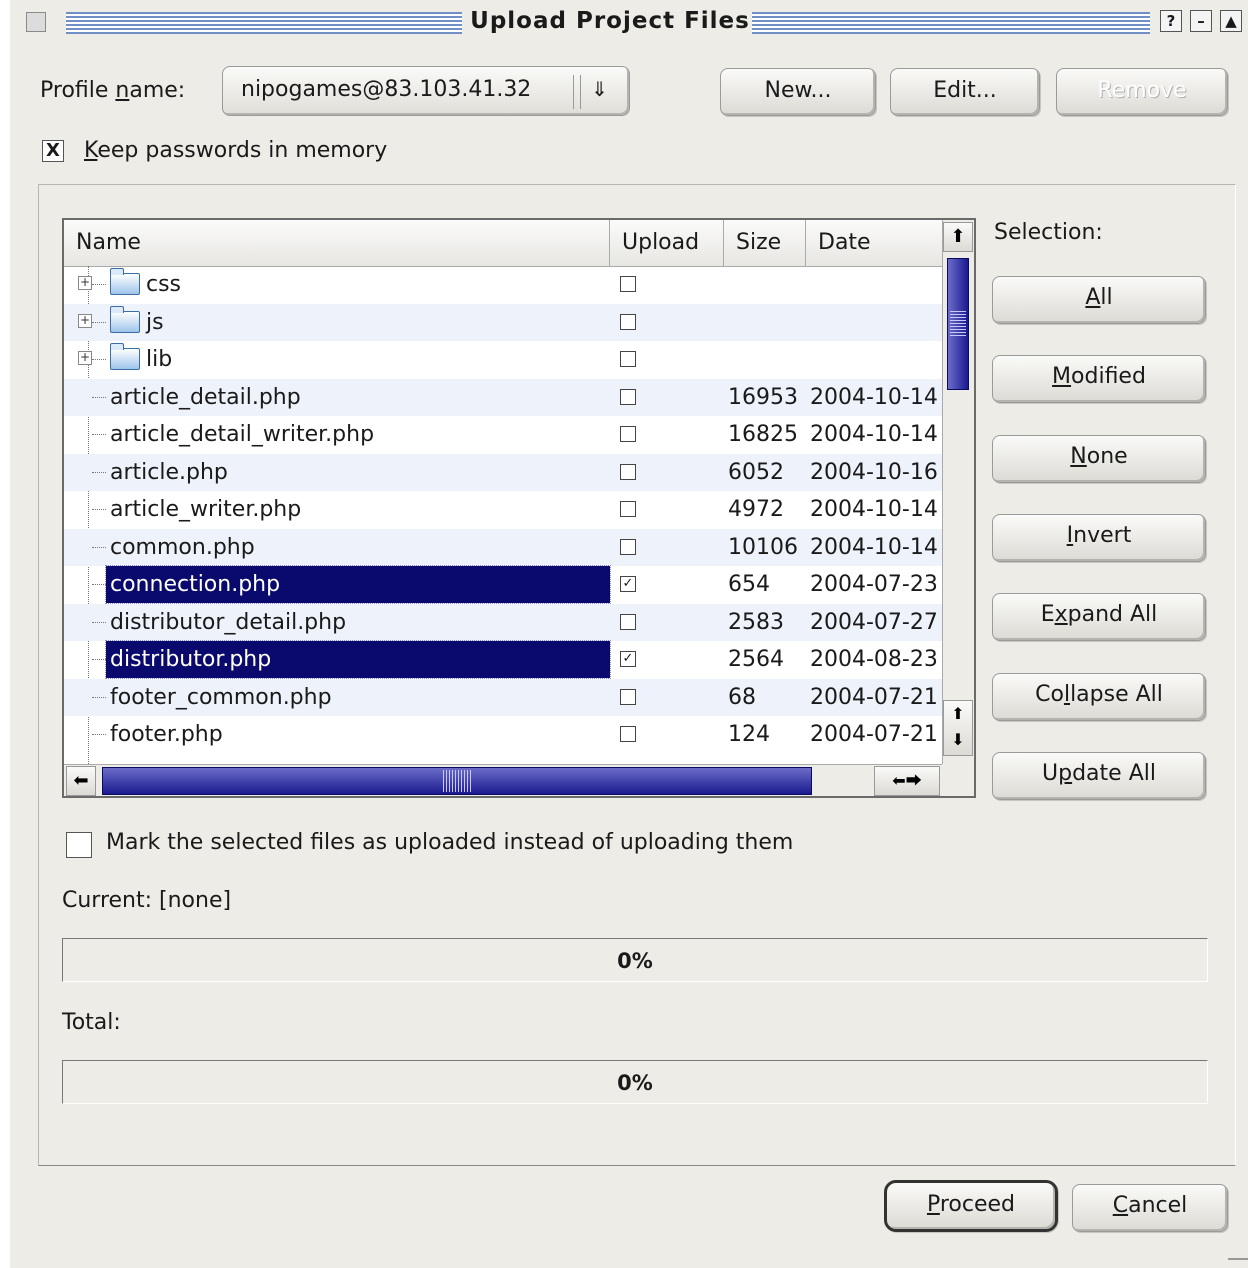 This screenshot has width=1248, height=1268. I want to click on column-size: Size, so click(765, 243).